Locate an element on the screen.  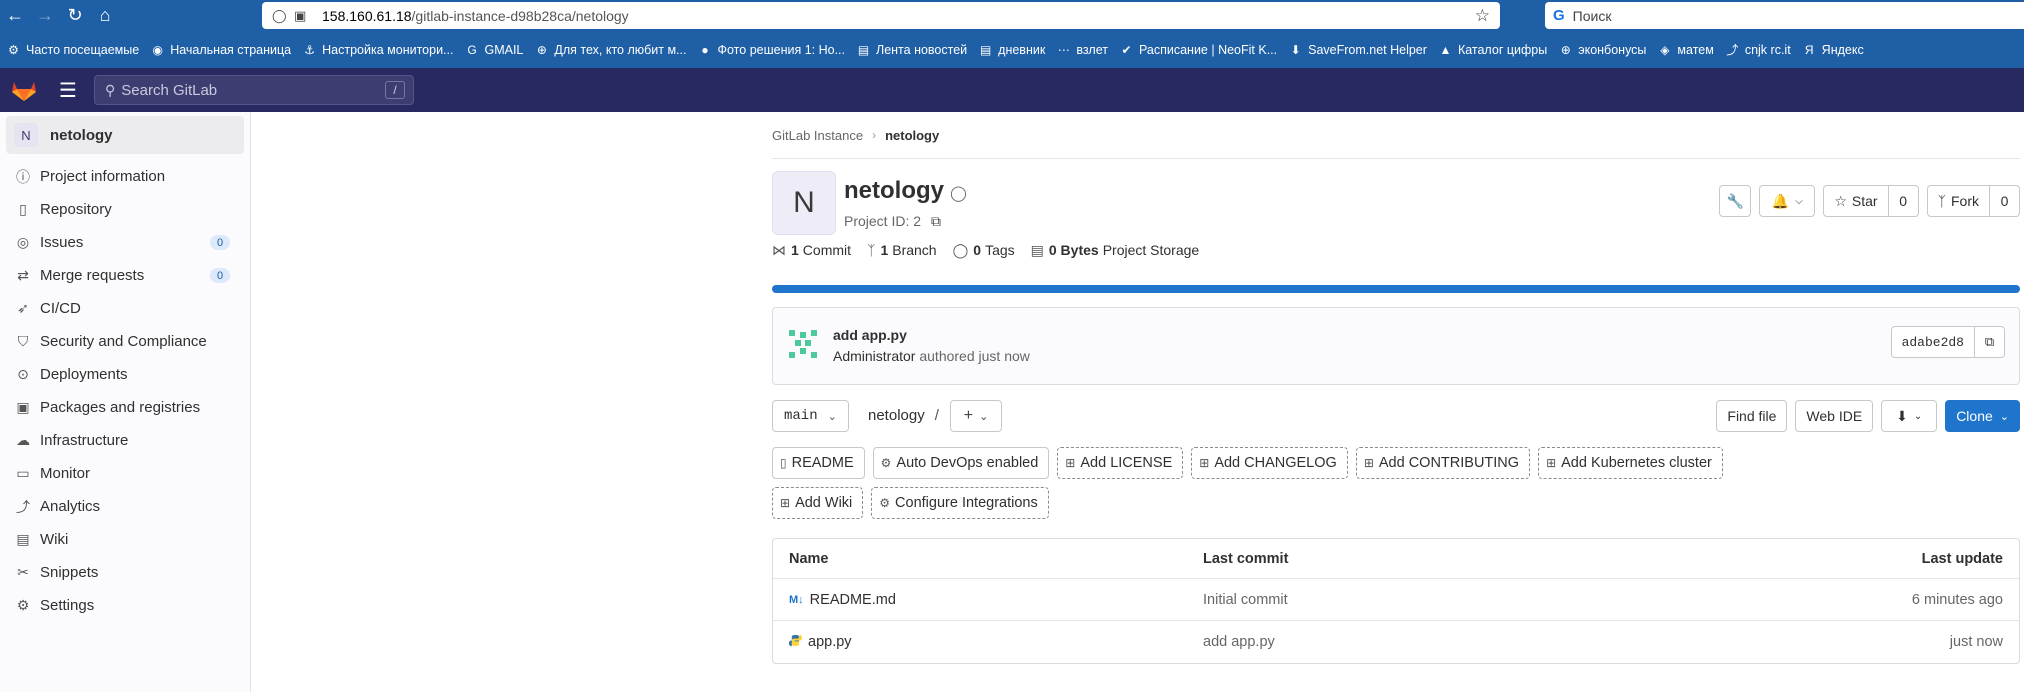
sidebar-item-settings: ⚙ Settings is located at coordinates (125, 605).